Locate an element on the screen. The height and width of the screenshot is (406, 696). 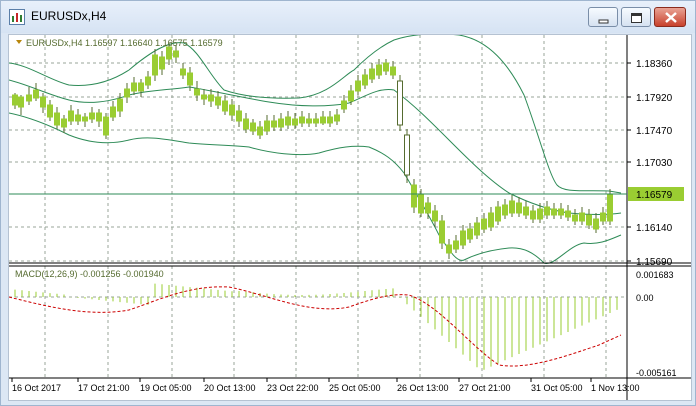
minimize-button is located at coordinates (603, 17).